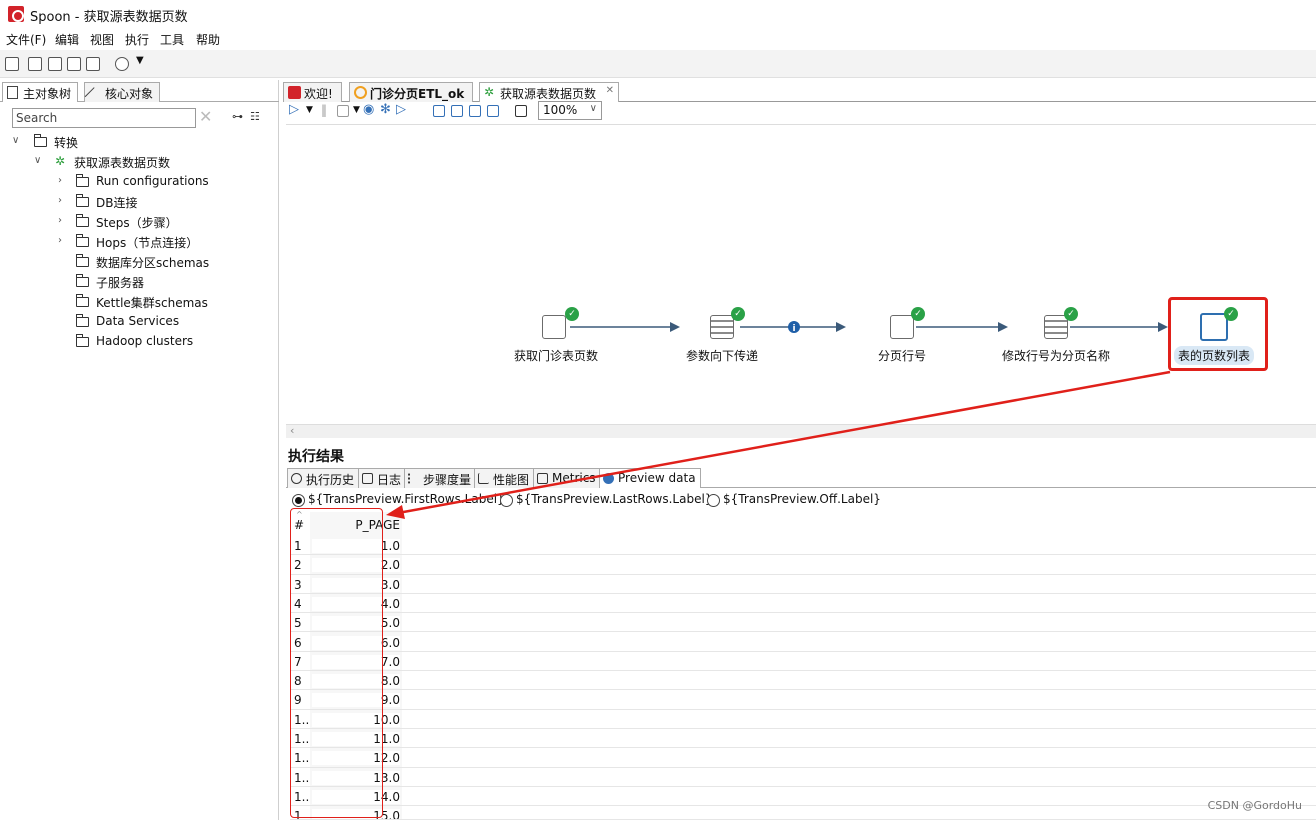 This screenshot has height=820, width=1316. What do you see at coordinates (93, 64) in the screenshot?
I see `save-as-icon` at bounding box center [93, 64].